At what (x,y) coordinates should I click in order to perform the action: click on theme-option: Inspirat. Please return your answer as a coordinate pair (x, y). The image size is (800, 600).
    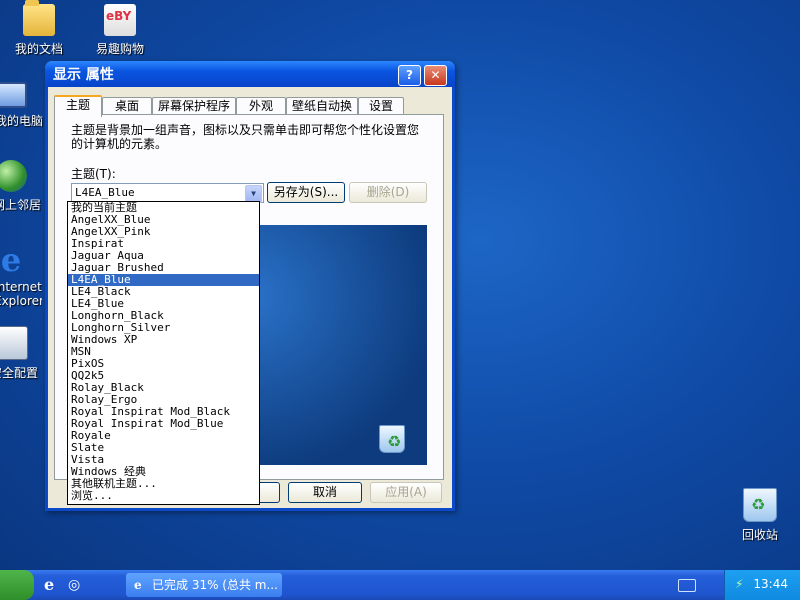
    Looking at the image, I should click on (163, 244).